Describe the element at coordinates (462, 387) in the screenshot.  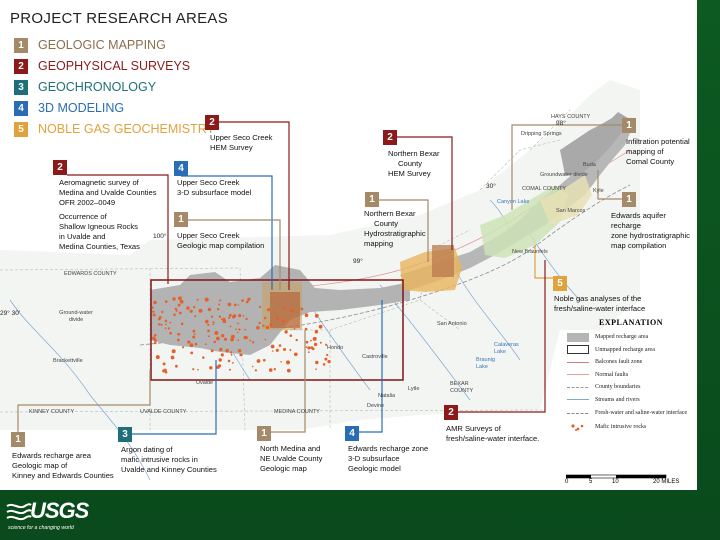
I see `map-label-bexar: BEXAR COUNTY` at that location.